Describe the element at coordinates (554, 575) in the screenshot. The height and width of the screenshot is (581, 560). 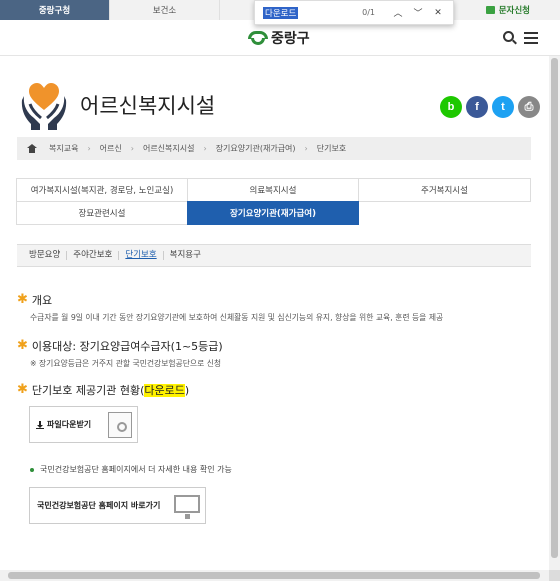
I see `scrollbar-corner` at that location.